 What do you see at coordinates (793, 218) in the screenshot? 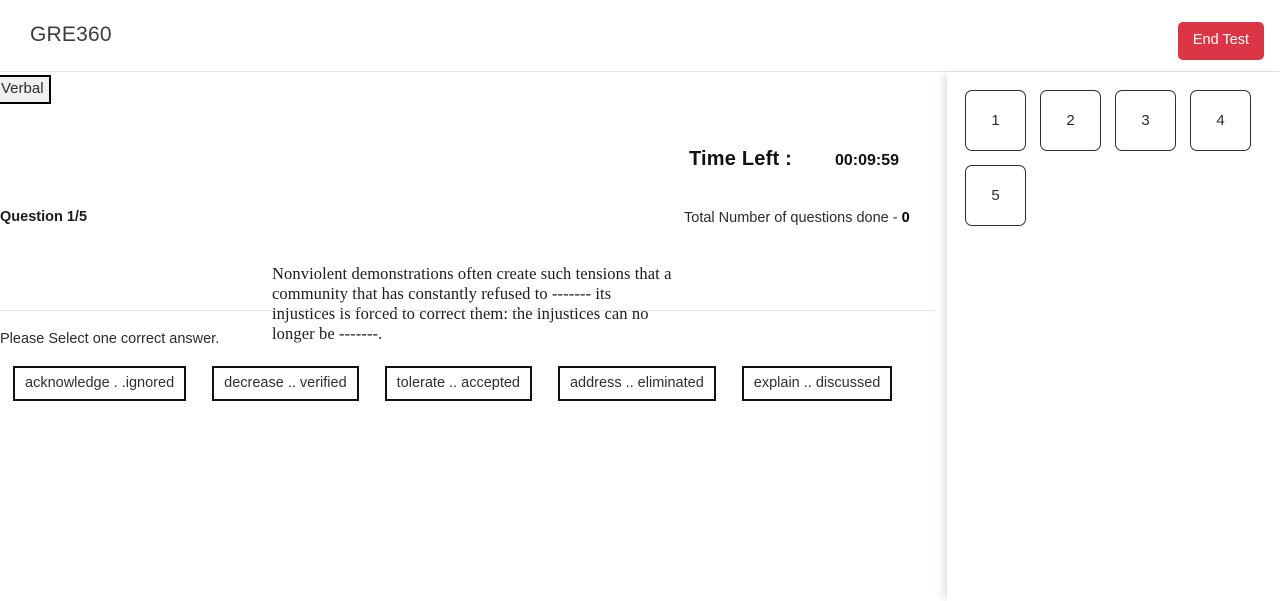
I see `questions-done-text: Total Number of questions done -` at bounding box center [793, 218].